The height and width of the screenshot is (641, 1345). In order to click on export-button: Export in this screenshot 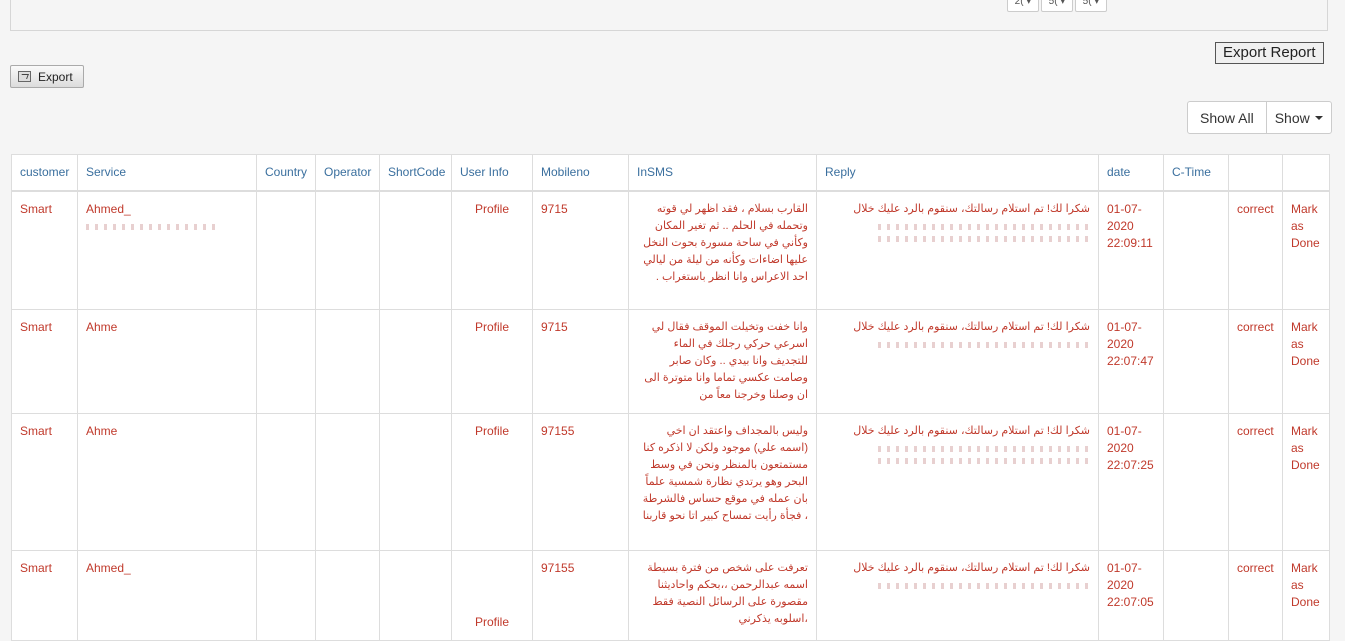, I will do `click(47, 76)`.